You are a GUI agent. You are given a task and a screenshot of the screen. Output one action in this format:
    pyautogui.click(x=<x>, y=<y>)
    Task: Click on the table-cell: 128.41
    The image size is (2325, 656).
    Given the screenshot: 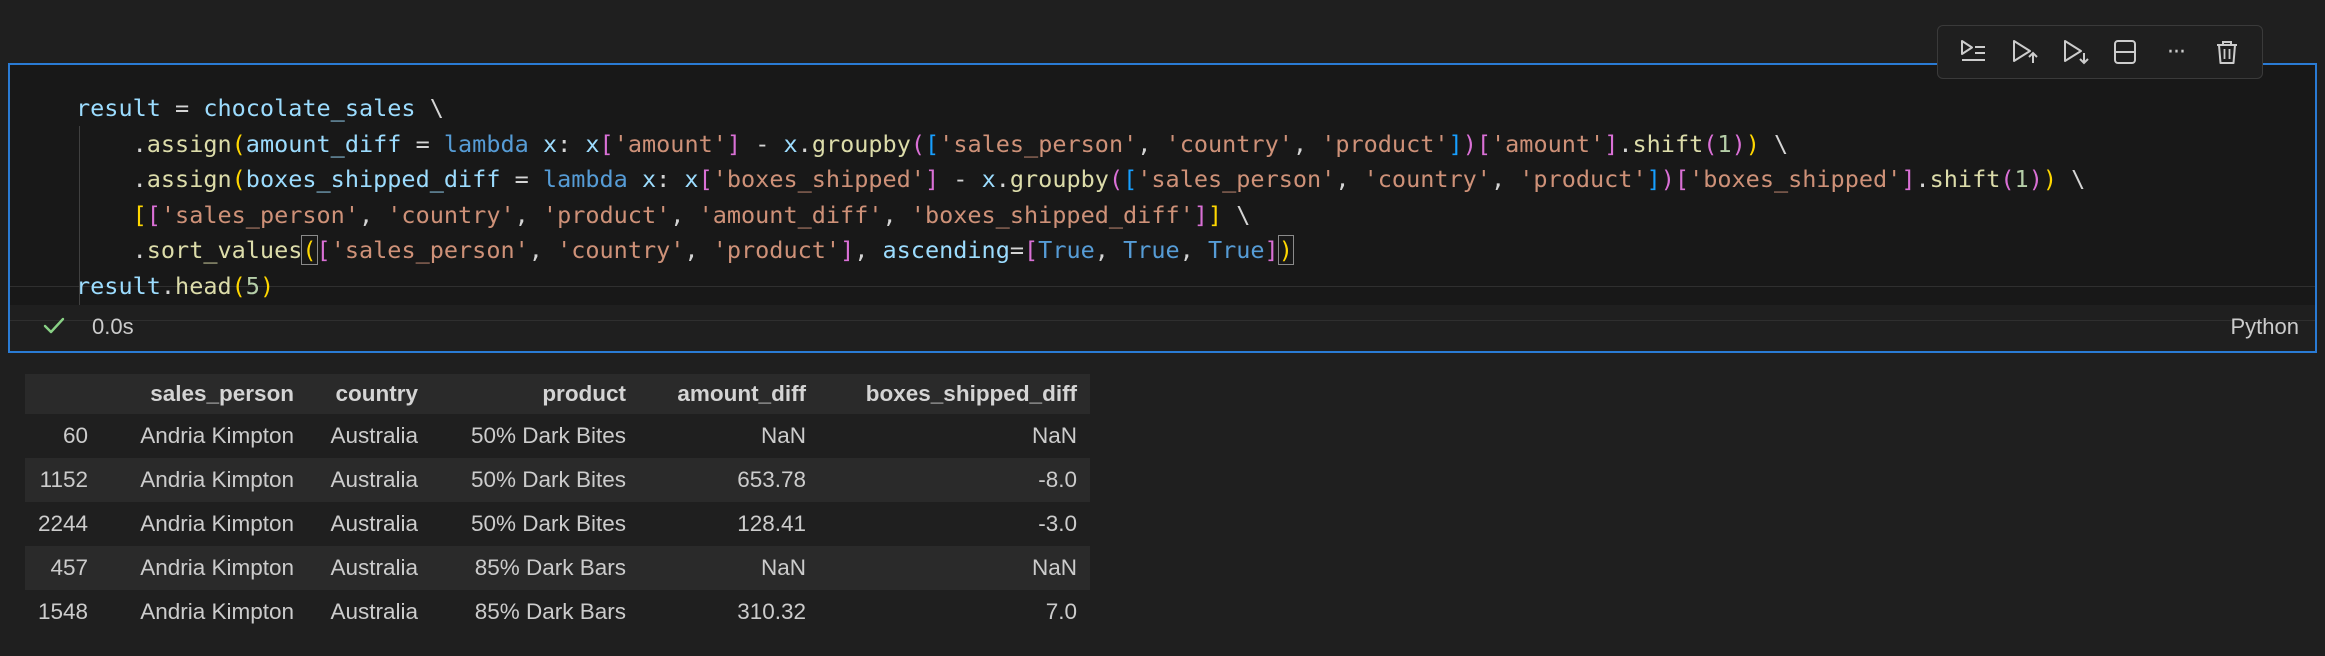 What is the action you would take?
    pyautogui.click(x=772, y=523)
    